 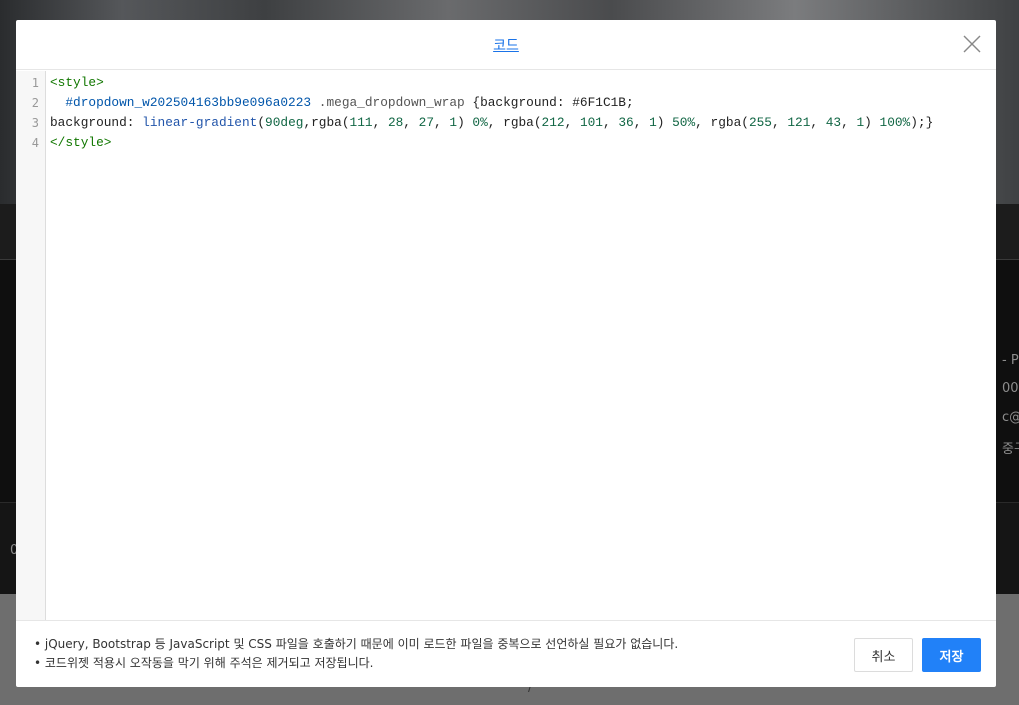 I want to click on code-token: 111, so click(x=361, y=122).